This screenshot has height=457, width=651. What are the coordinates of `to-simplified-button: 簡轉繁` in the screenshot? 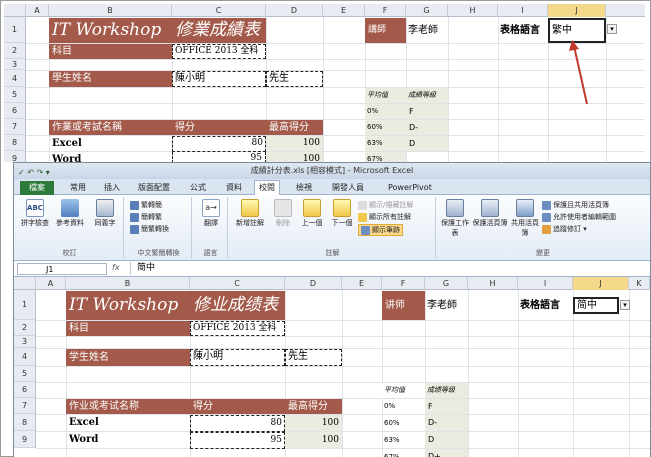 It's located at (146, 217).